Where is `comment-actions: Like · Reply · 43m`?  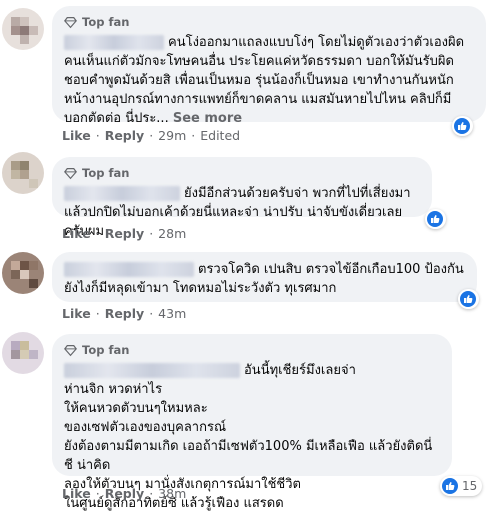 comment-actions: Like · Reply · 43m is located at coordinates (124, 313).